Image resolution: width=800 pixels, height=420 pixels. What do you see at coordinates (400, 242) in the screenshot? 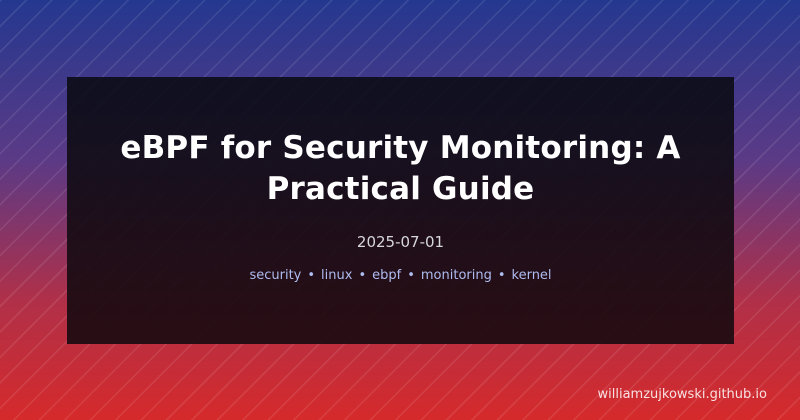
I see `post-date: 2025-07-01` at bounding box center [400, 242].